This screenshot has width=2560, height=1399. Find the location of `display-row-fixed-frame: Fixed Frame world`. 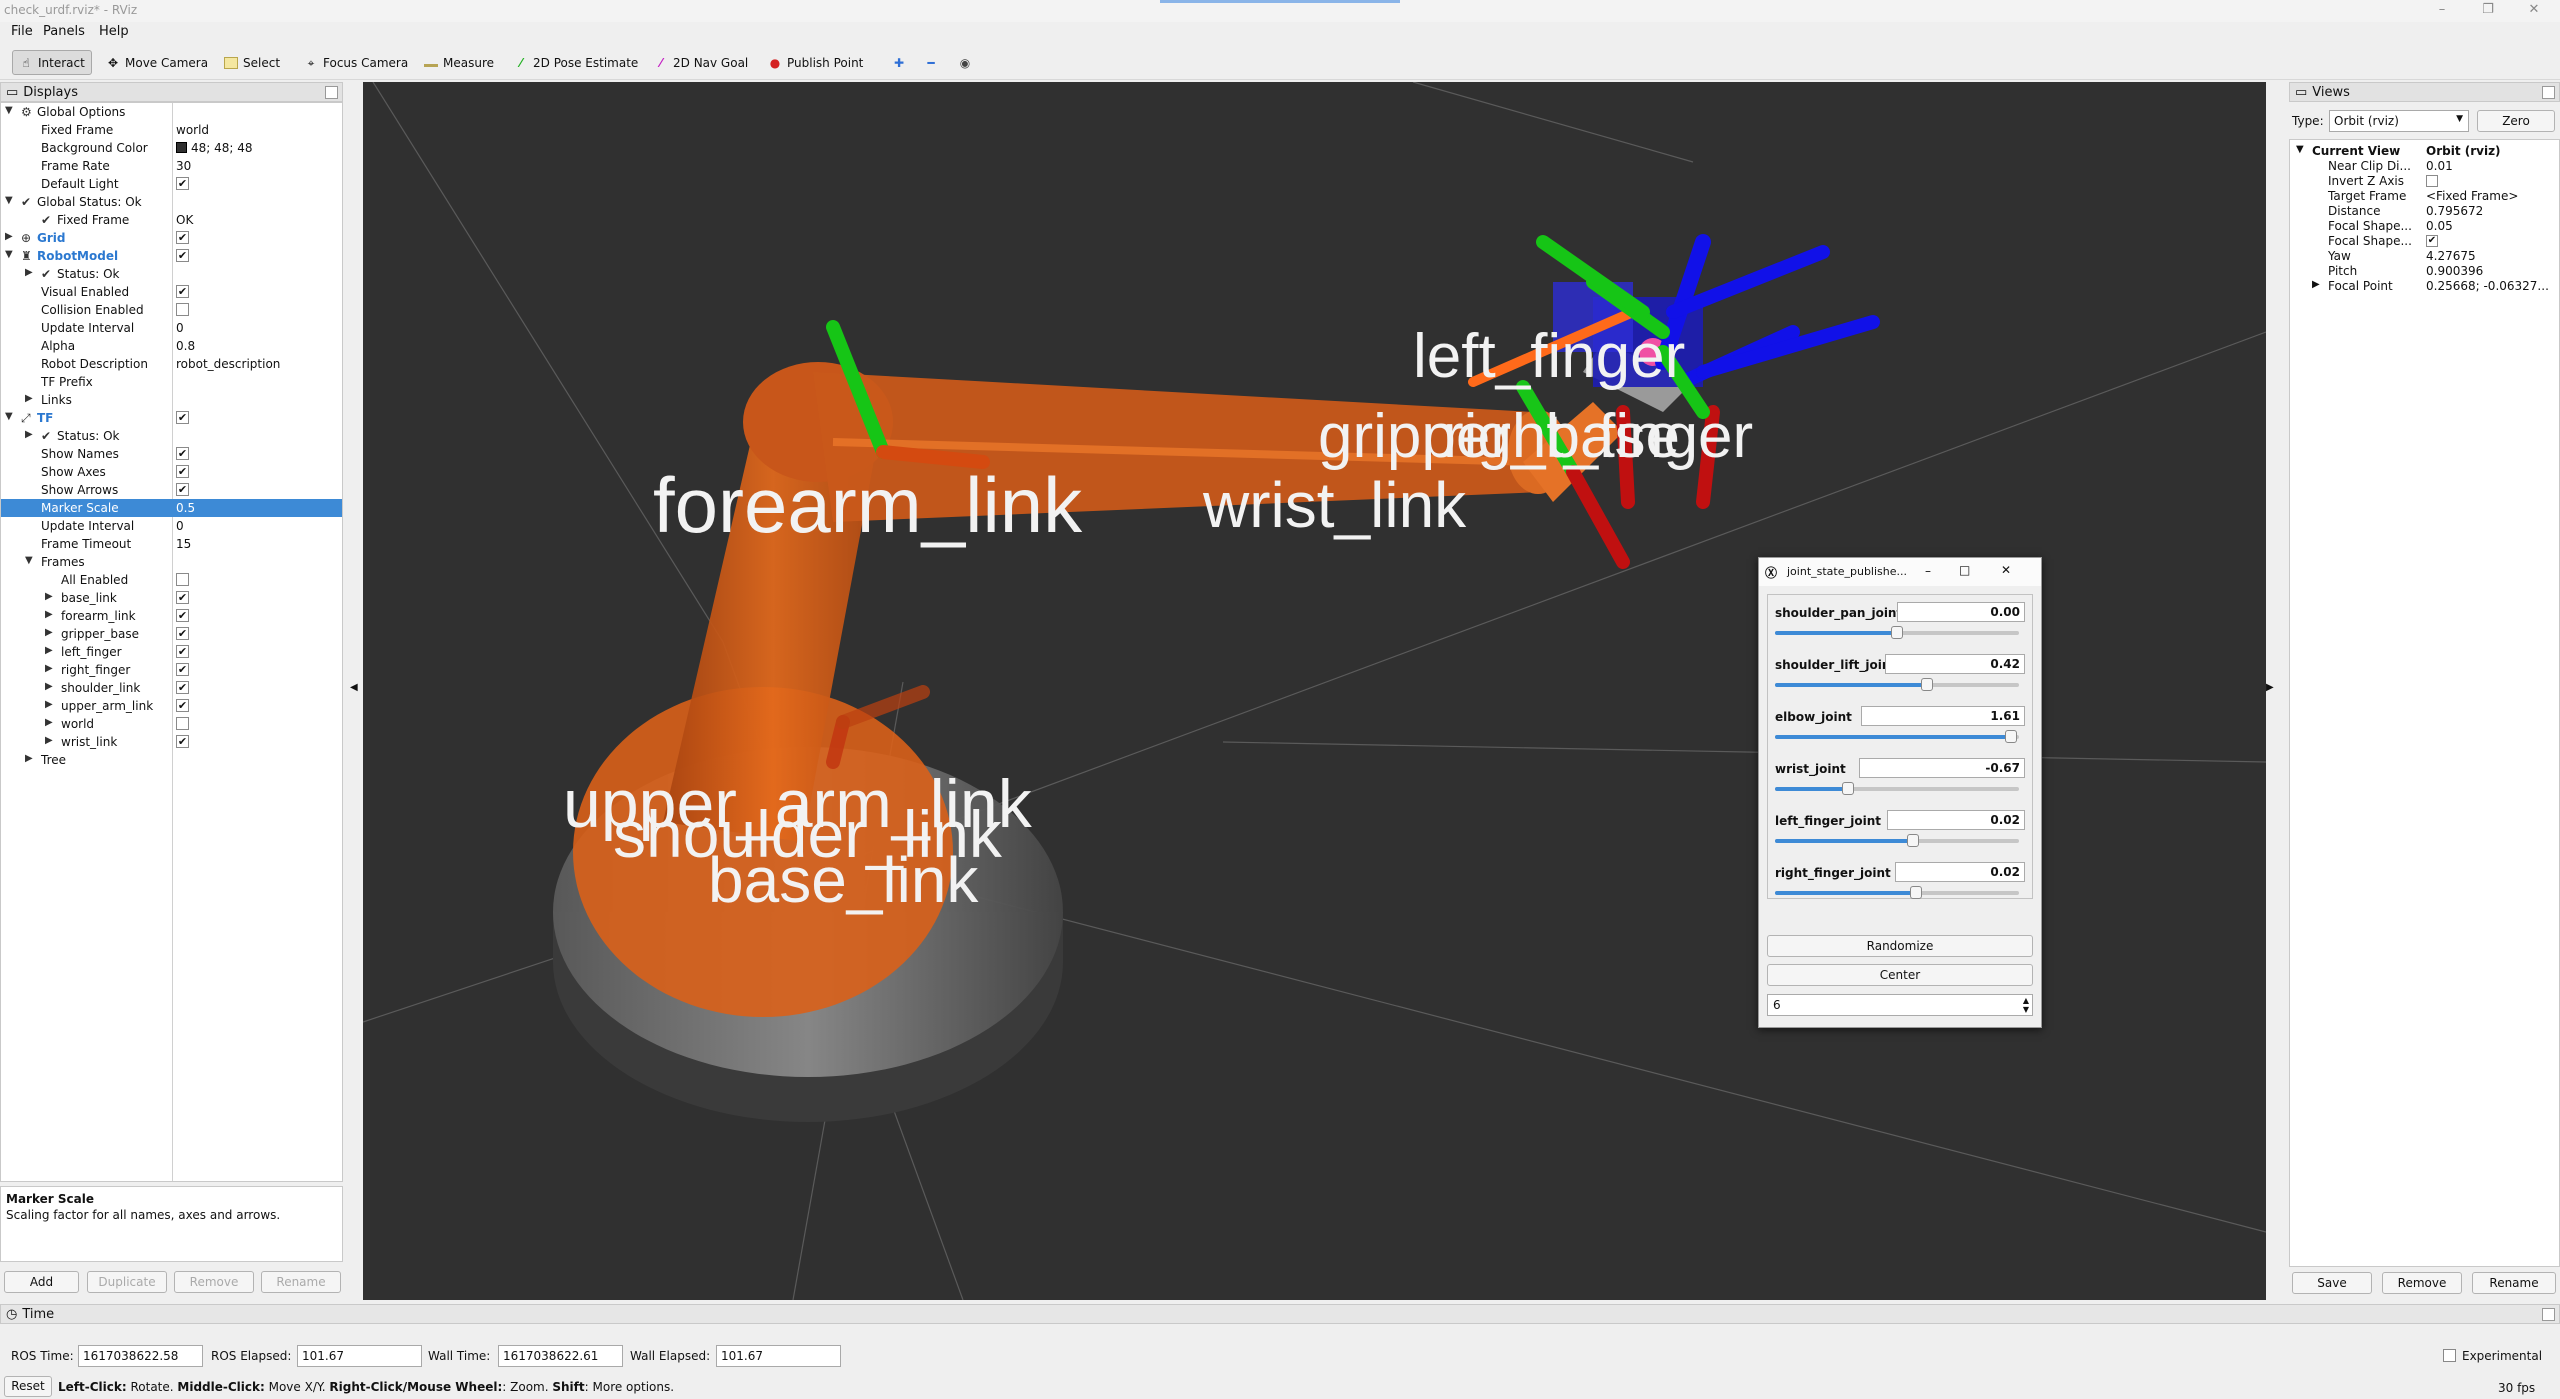

display-row-fixed-frame: Fixed Frame world is located at coordinates (171, 130).